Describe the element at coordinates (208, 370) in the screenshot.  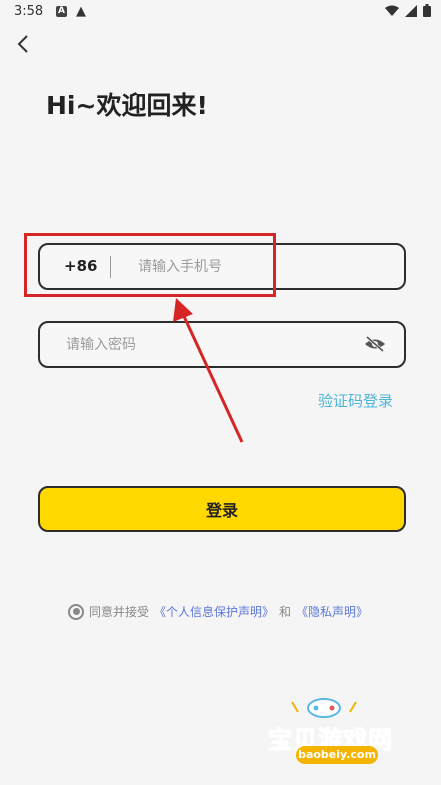
I see `annotation-arrow-icon` at that location.